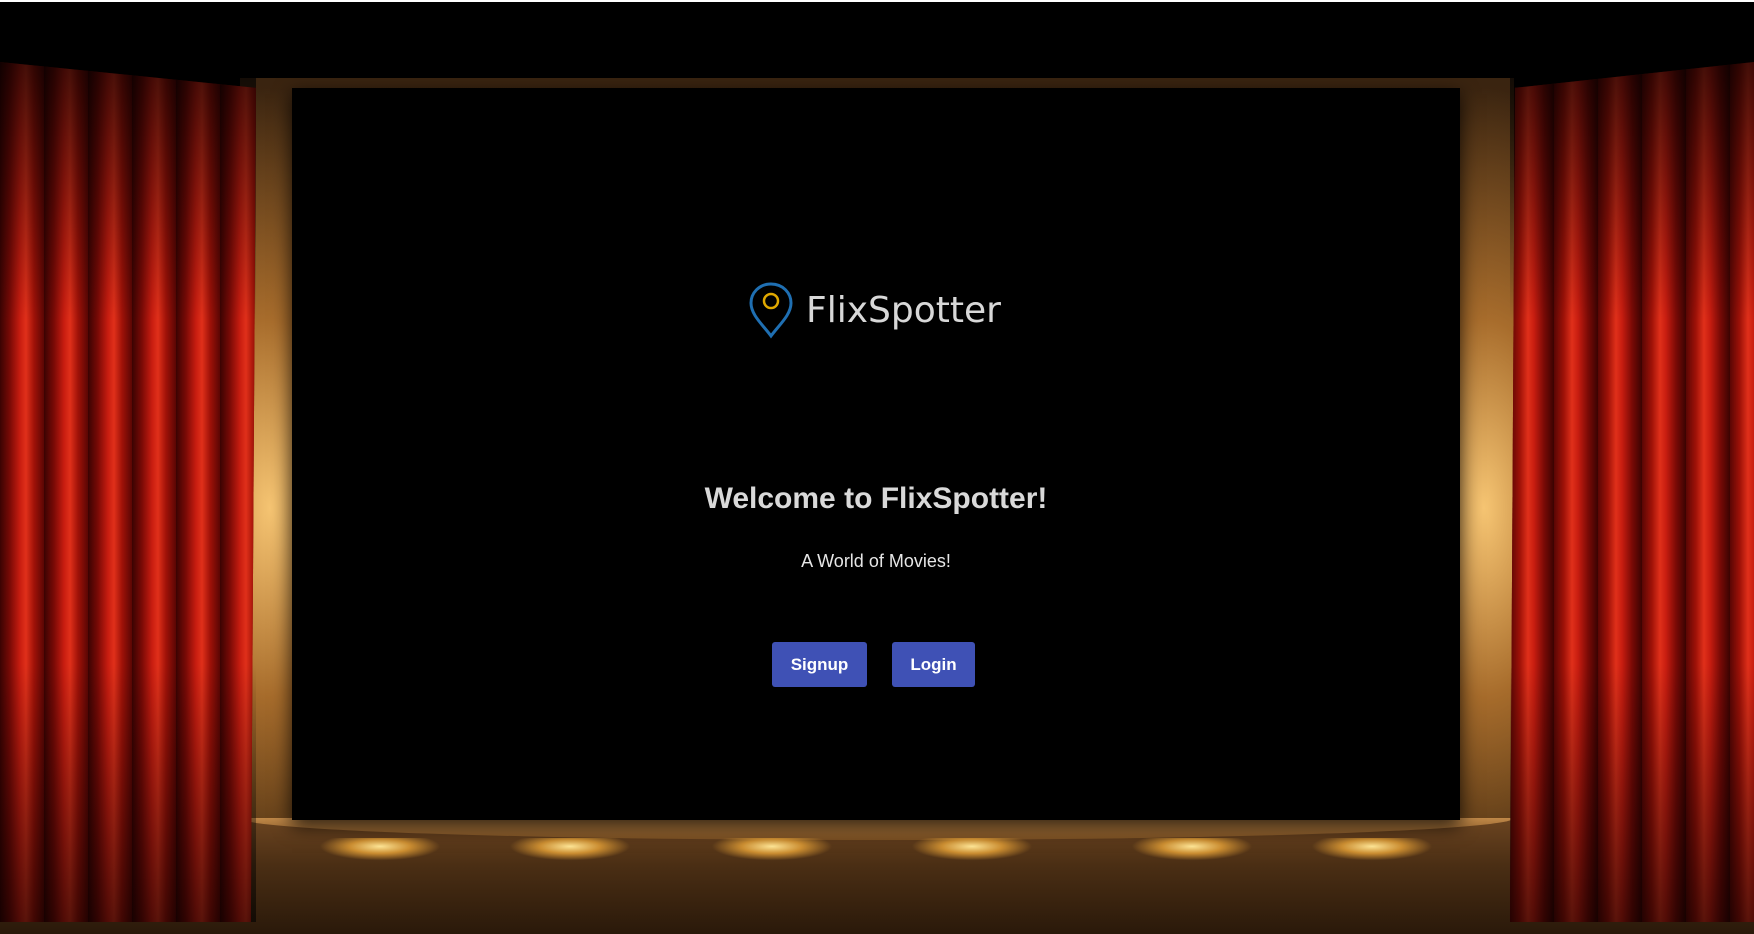  What do you see at coordinates (128, 492) in the screenshot?
I see `left-curtain` at bounding box center [128, 492].